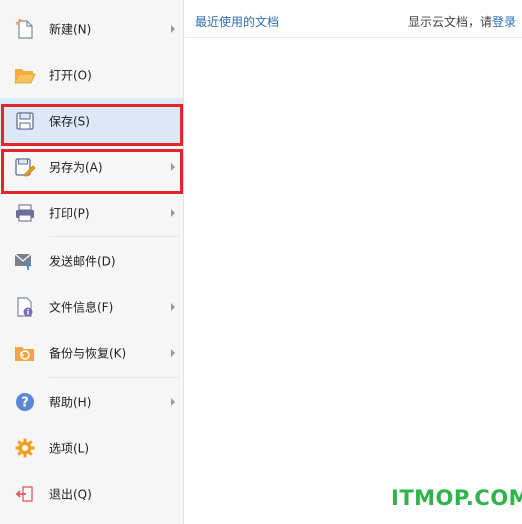  I want to click on menu-item-save-as-label: 另存为(A), so click(76, 167).